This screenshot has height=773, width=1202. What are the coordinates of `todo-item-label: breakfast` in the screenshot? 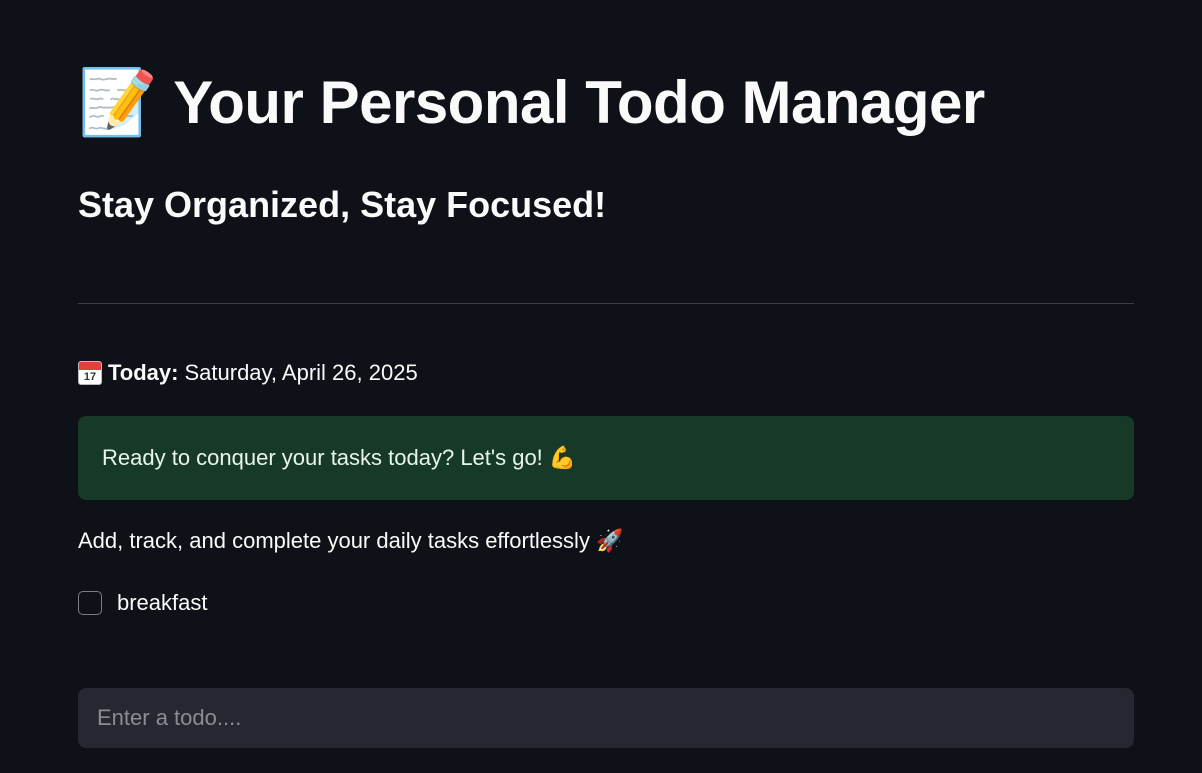 It's located at (162, 602).